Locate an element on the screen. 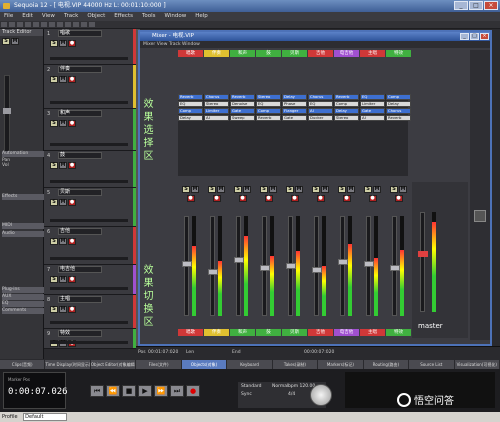 This screenshot has height=422, width=500. strip-name: 电吉他 is located at coordinates (346, 53).